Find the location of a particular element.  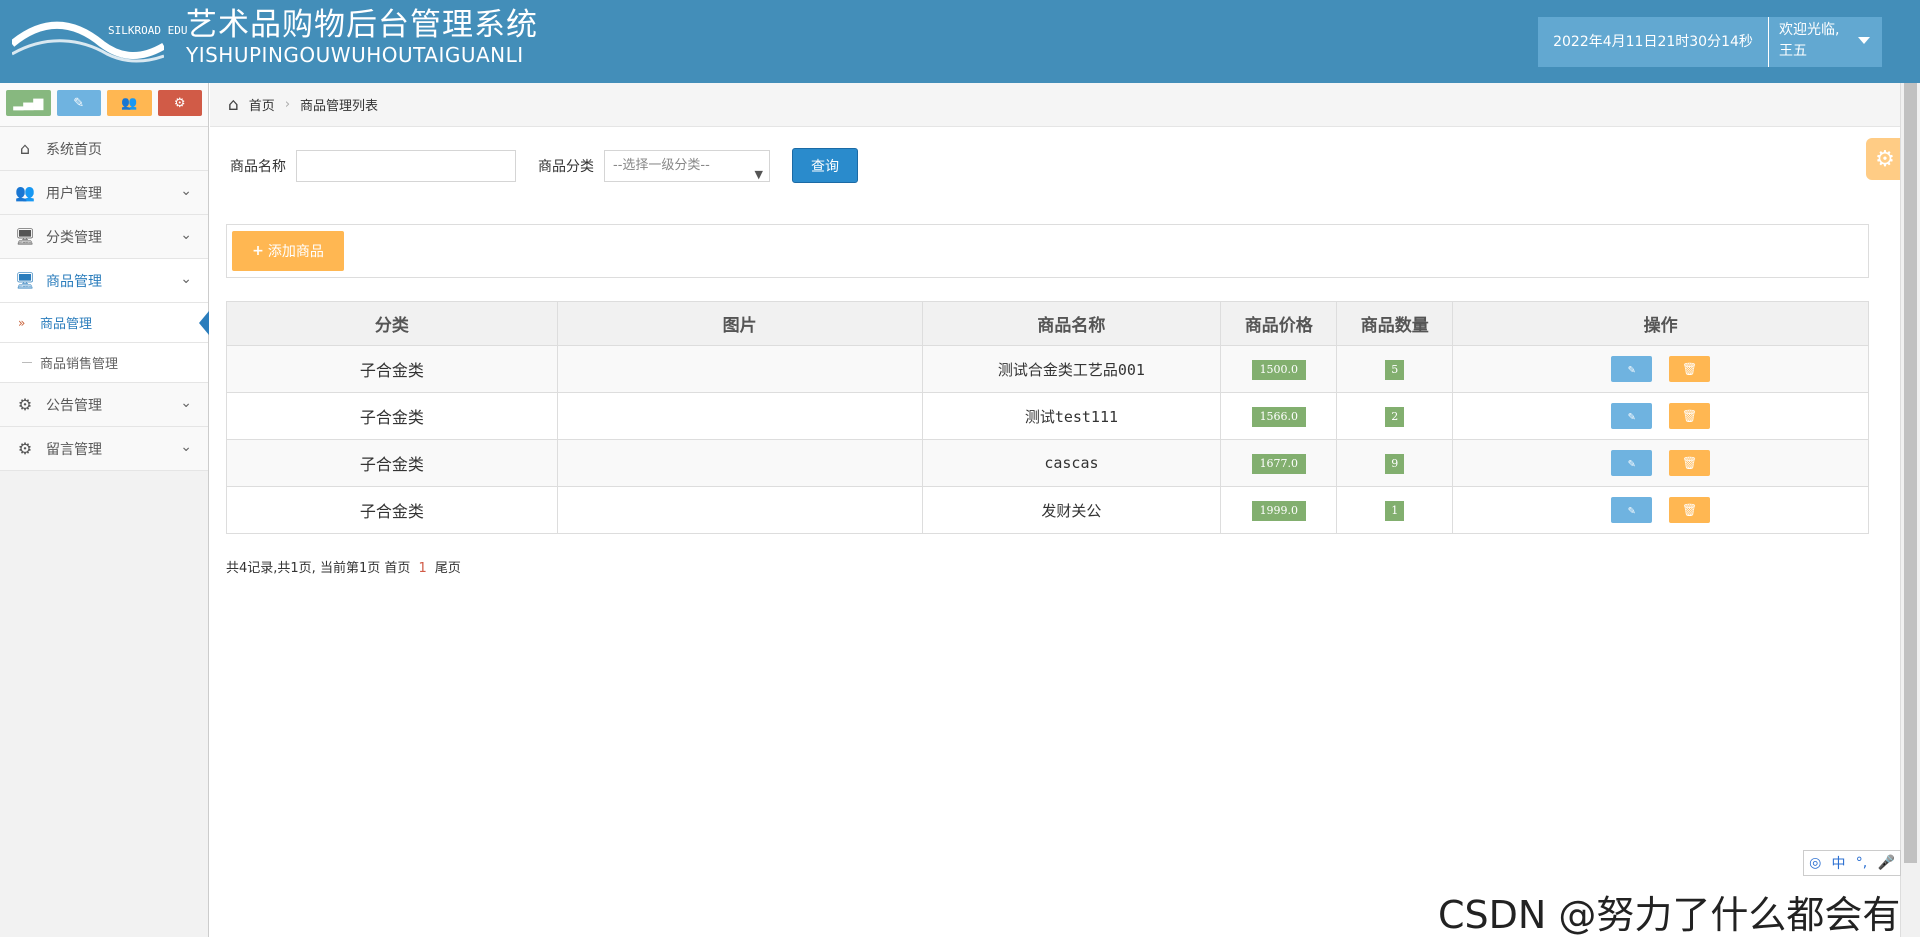

quantity-badge: 2 is located at coordinates (1395, 416).